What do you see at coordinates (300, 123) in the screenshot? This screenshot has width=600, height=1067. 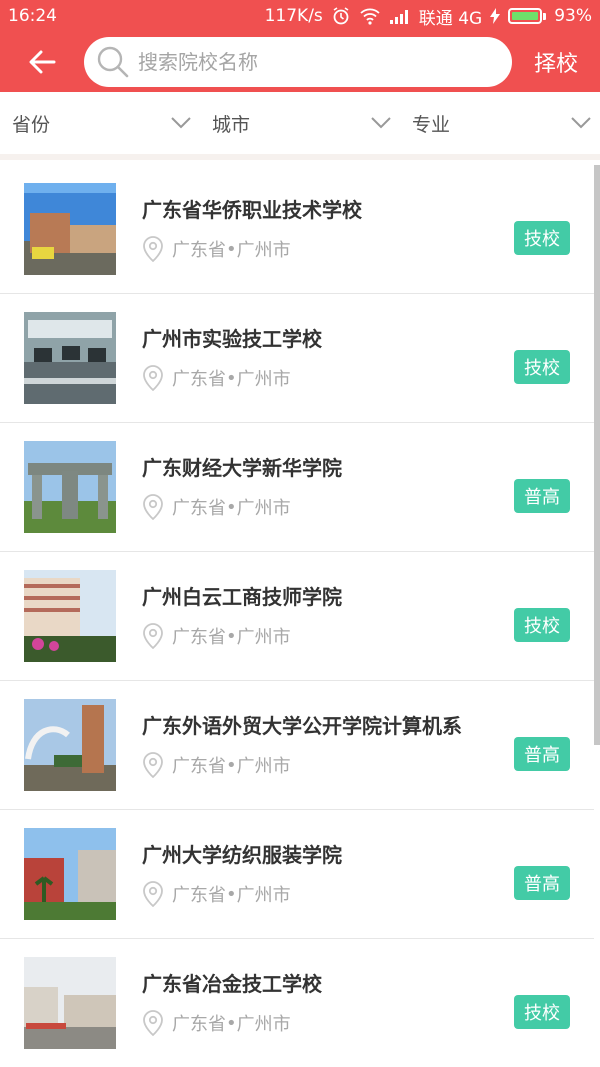 I see `filter-city: 城市` at bounding box center [300, 123].